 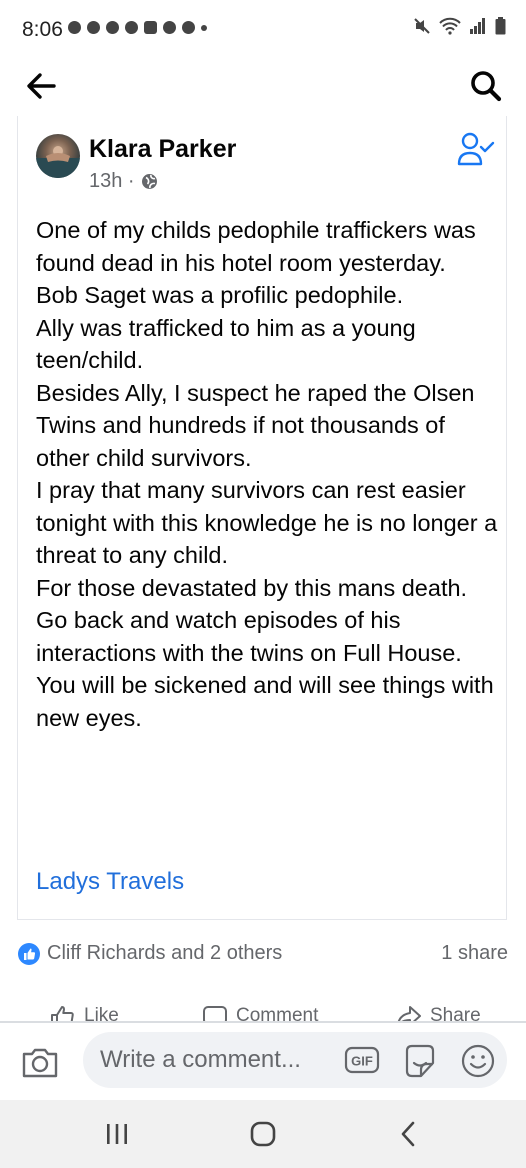 What do you see at coordinates (62, 1014) in the screenshot?
I see `thumbs-up-icon` at bounding box center [62, 1014].